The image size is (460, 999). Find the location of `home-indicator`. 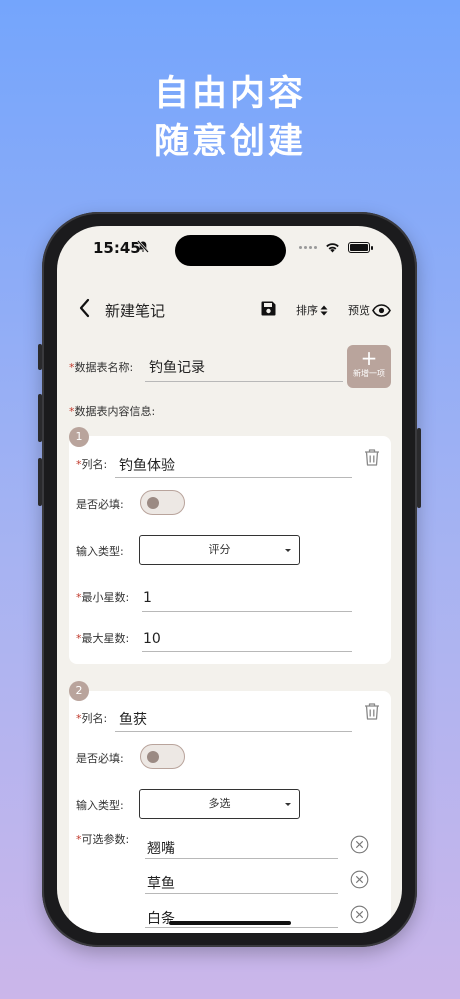

home-indicator is located at coordinates (230, 923).